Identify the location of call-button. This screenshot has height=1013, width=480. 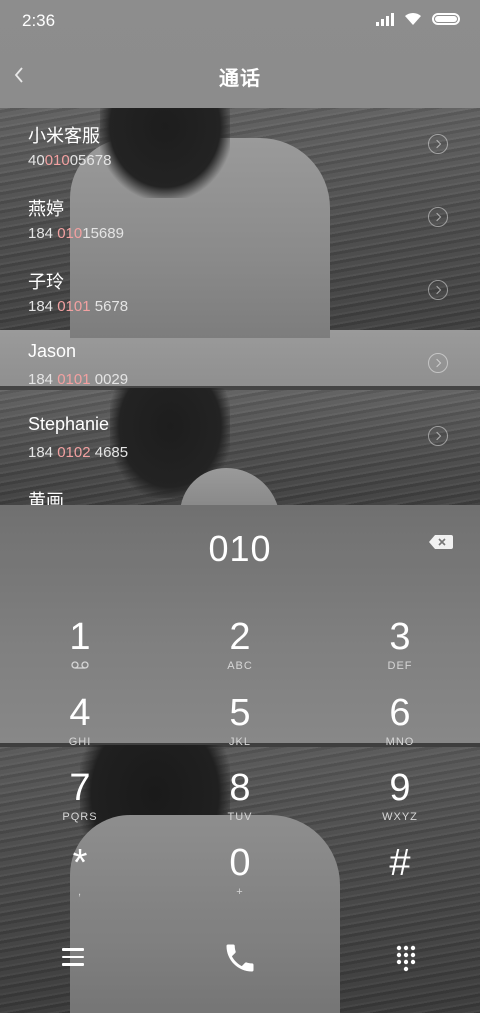
(240, 958).